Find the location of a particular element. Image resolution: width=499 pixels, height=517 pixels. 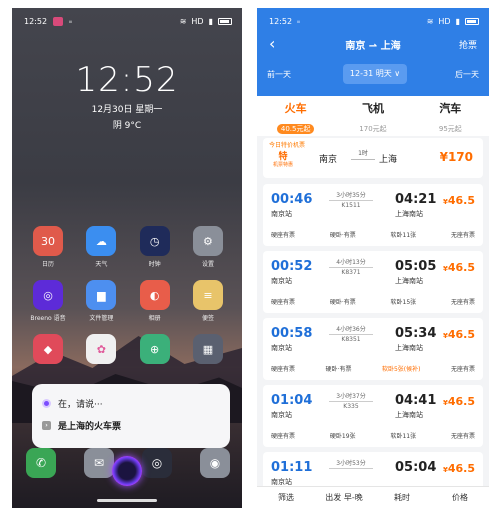

tab-1: 飞机 170元起 is located at coordinates (372, 116).